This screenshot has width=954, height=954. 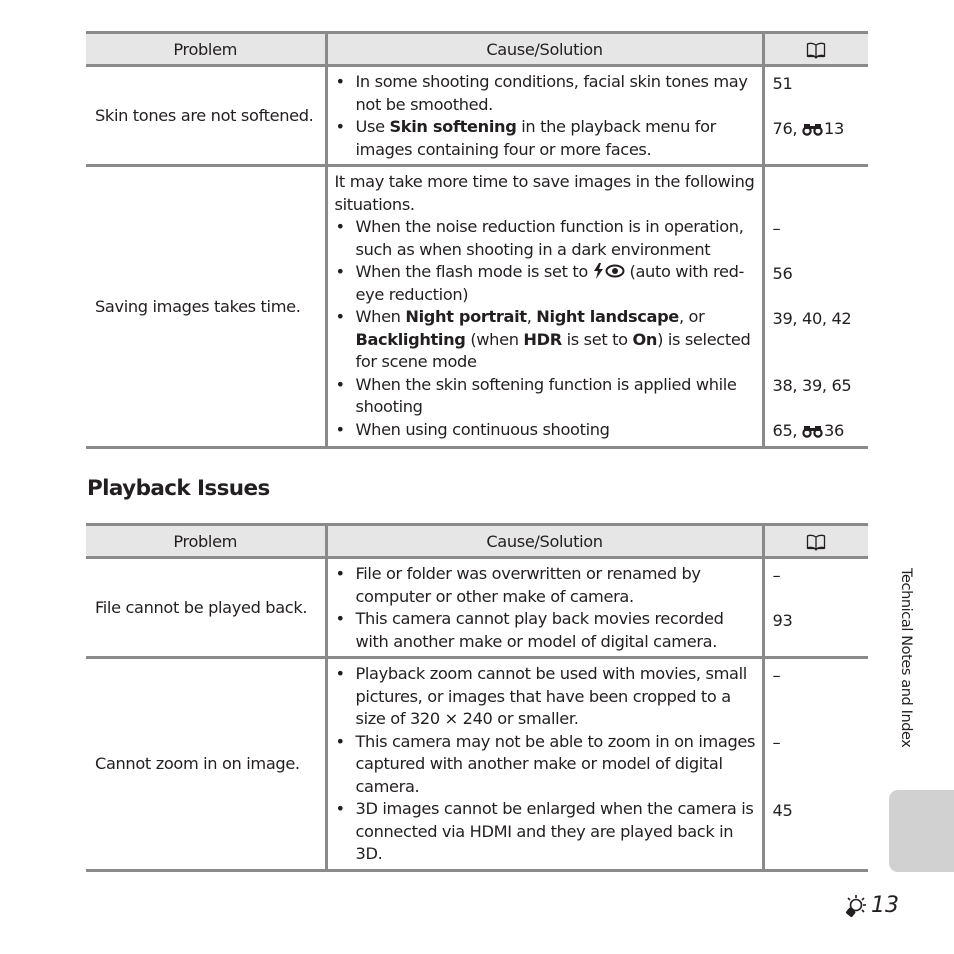 What do you see at coordinates (885, 905) in the screenshot?
I see `page-number-text: 13` at bounding box center [885, 905].